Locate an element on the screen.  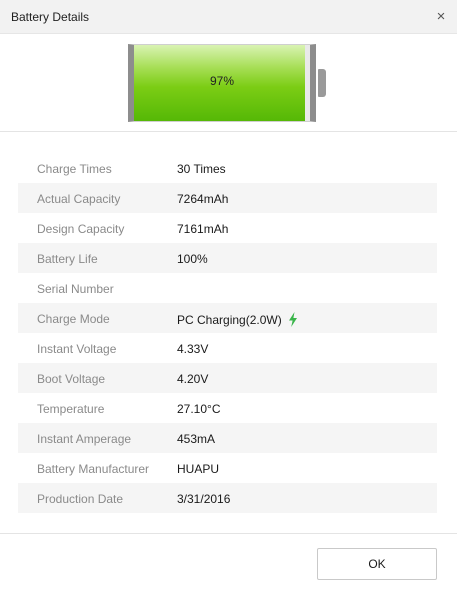
title-bar: Battery Details × is located at coordinates (228, 17).